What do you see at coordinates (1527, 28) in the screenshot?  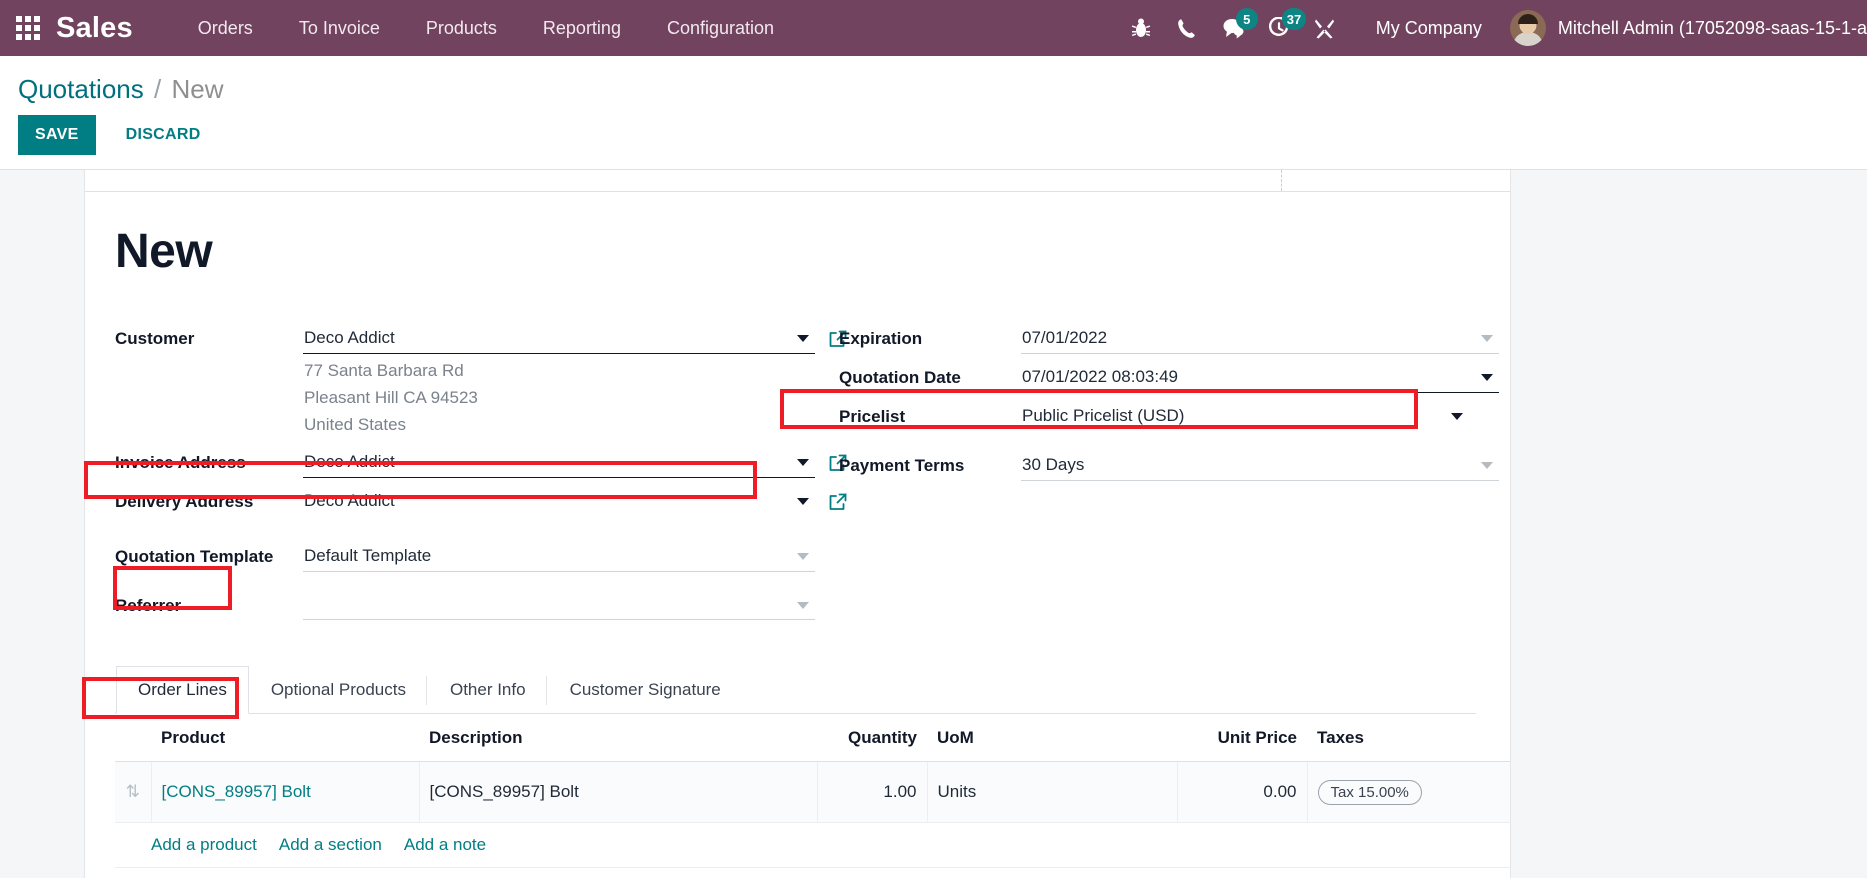 I see `avatar` at bounding box center [1527, 28].